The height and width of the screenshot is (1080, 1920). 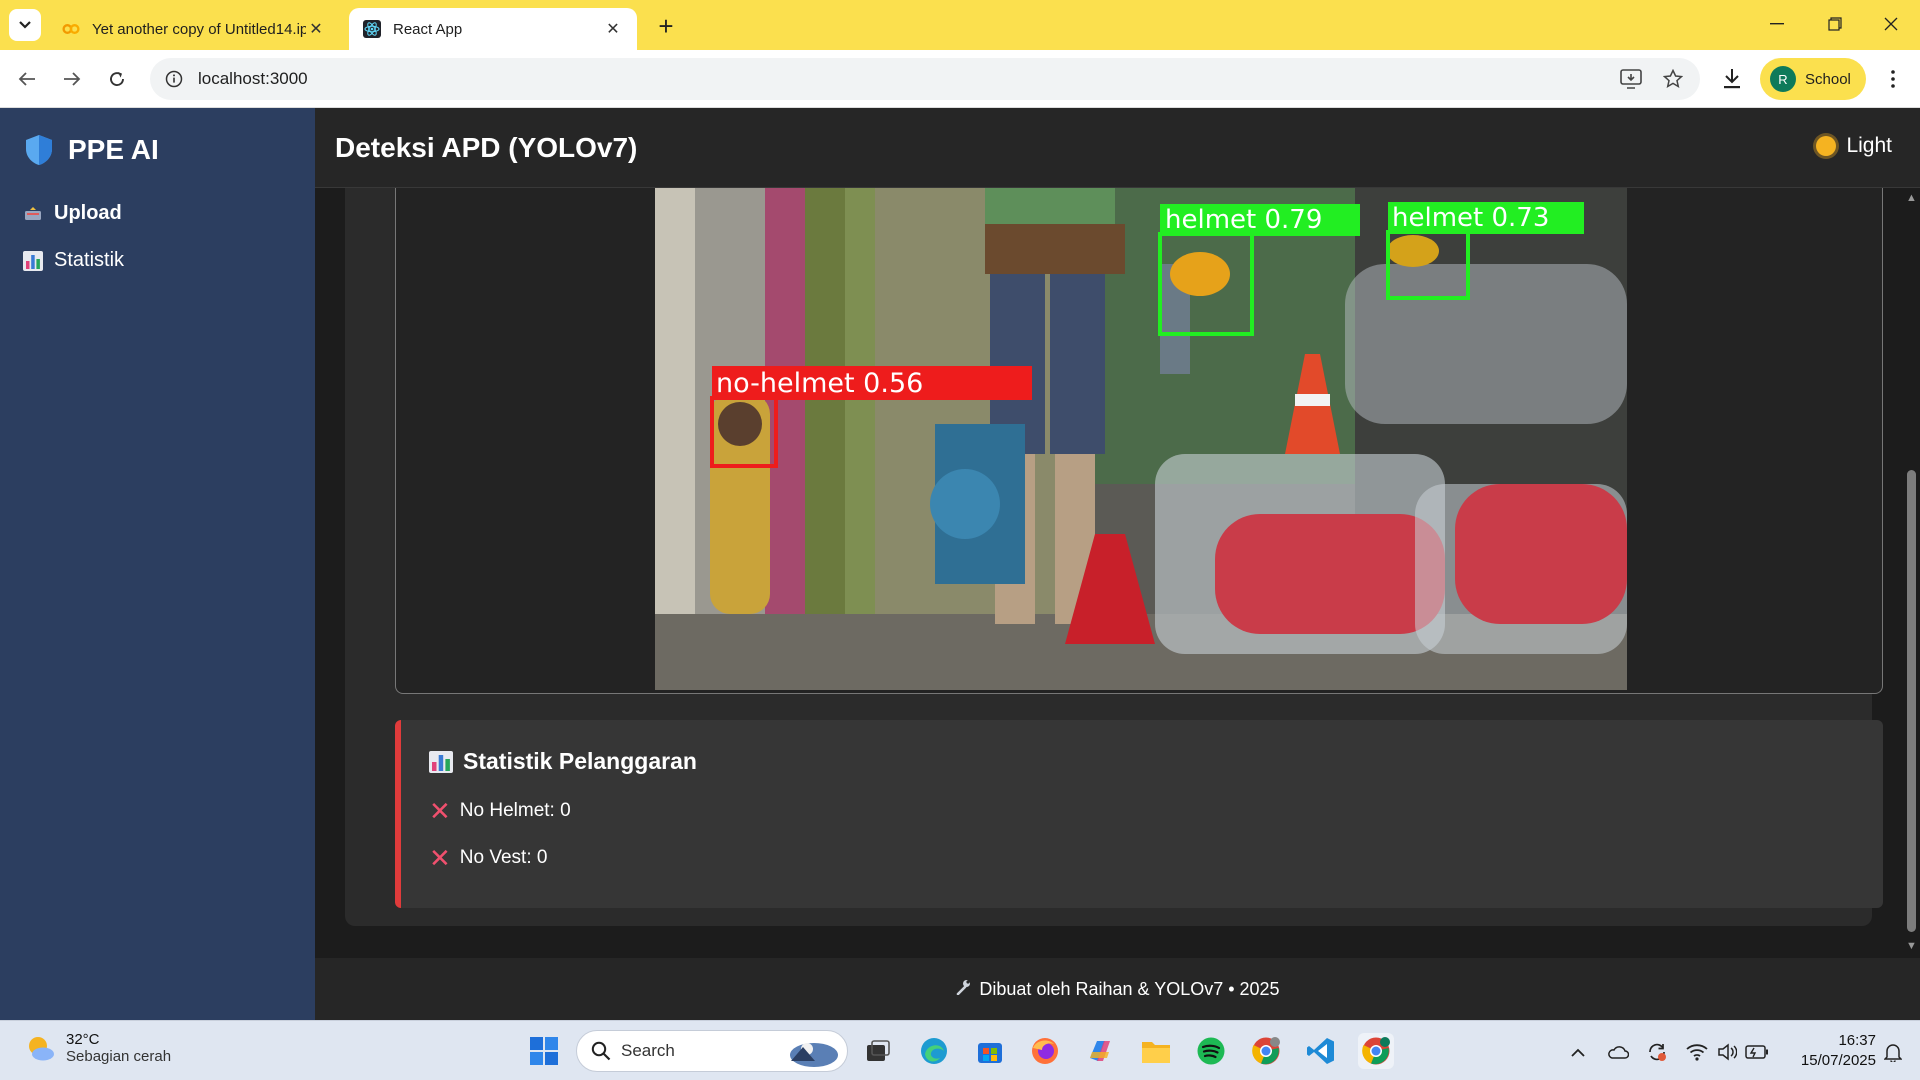 What do you see at coordinates (1783, 79) in the screenshot?
I see `avatar: R` at bounding box center [1783, 79].